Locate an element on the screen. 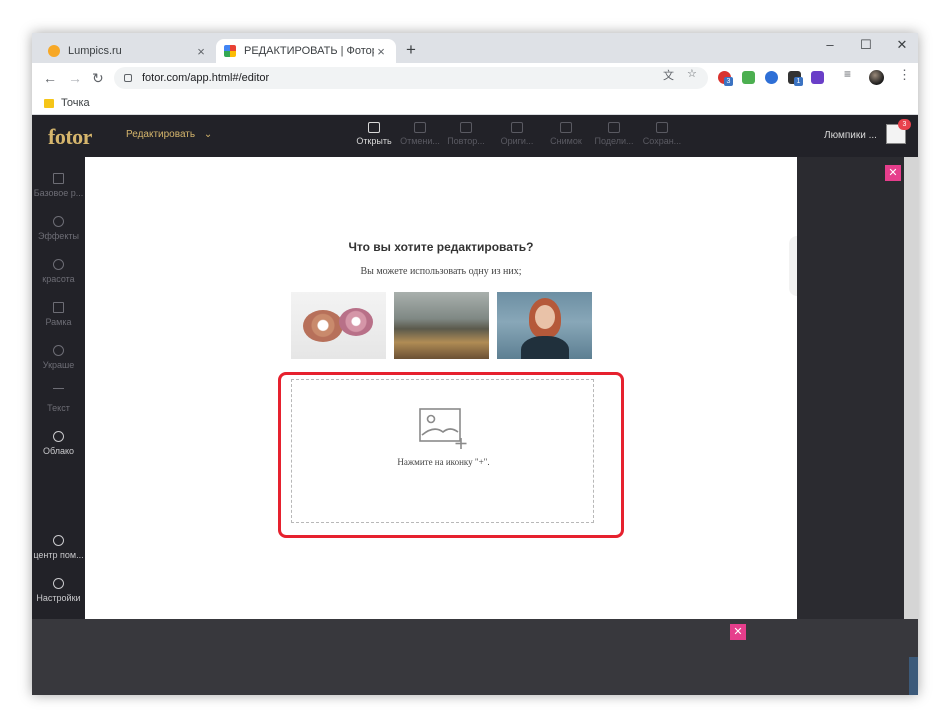 The height and width of the screenshot is (727, 950). media-control-icon: ≡ is located at coordinates (847, 74).